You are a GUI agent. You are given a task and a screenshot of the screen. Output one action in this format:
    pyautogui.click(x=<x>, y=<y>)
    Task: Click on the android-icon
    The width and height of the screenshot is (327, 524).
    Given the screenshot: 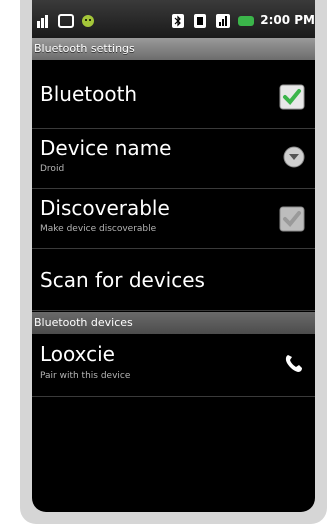 What is the action you would take?
    pyautogui.click(x=88, y=20)
    